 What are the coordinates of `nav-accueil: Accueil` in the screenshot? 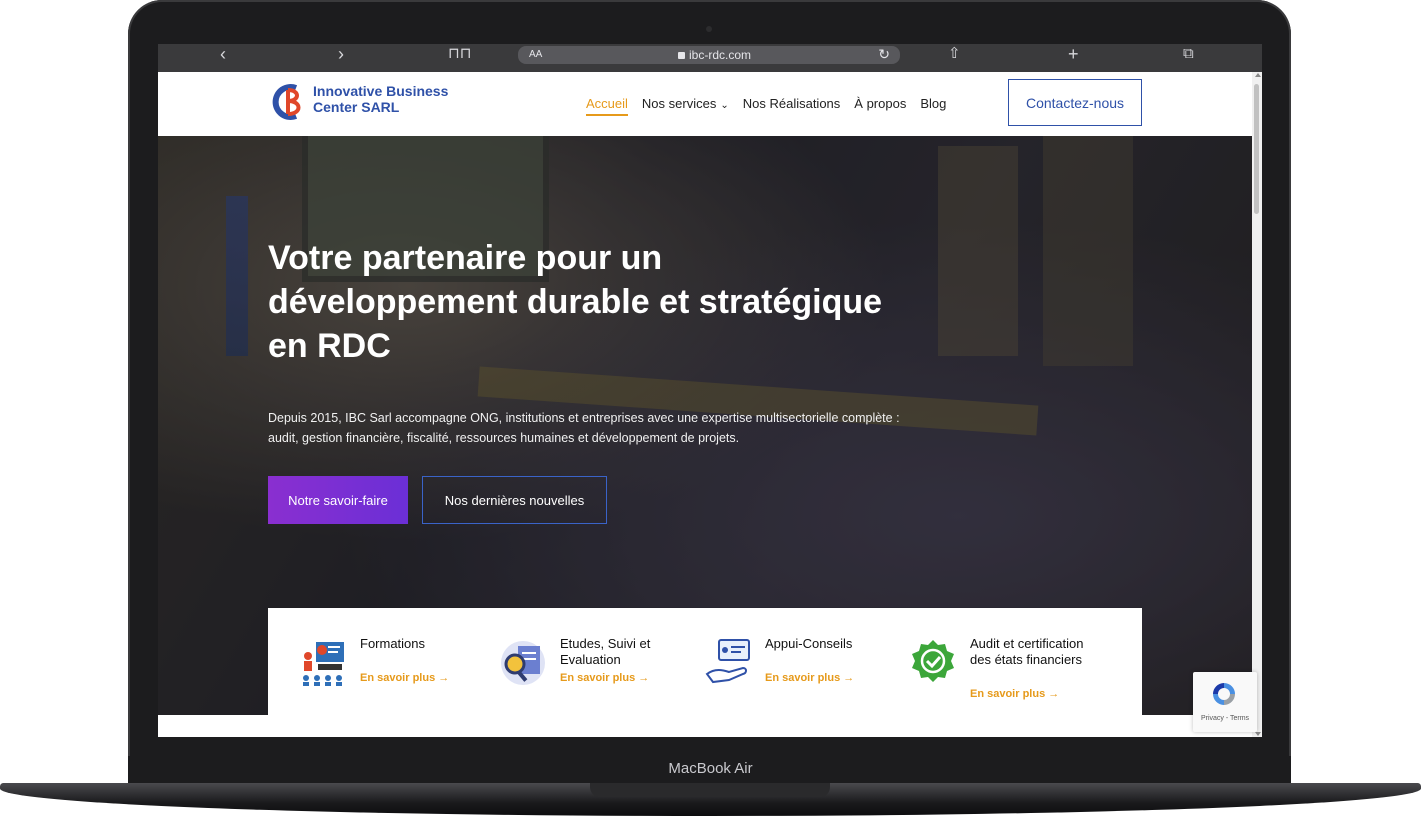 It's located at (607, 106).